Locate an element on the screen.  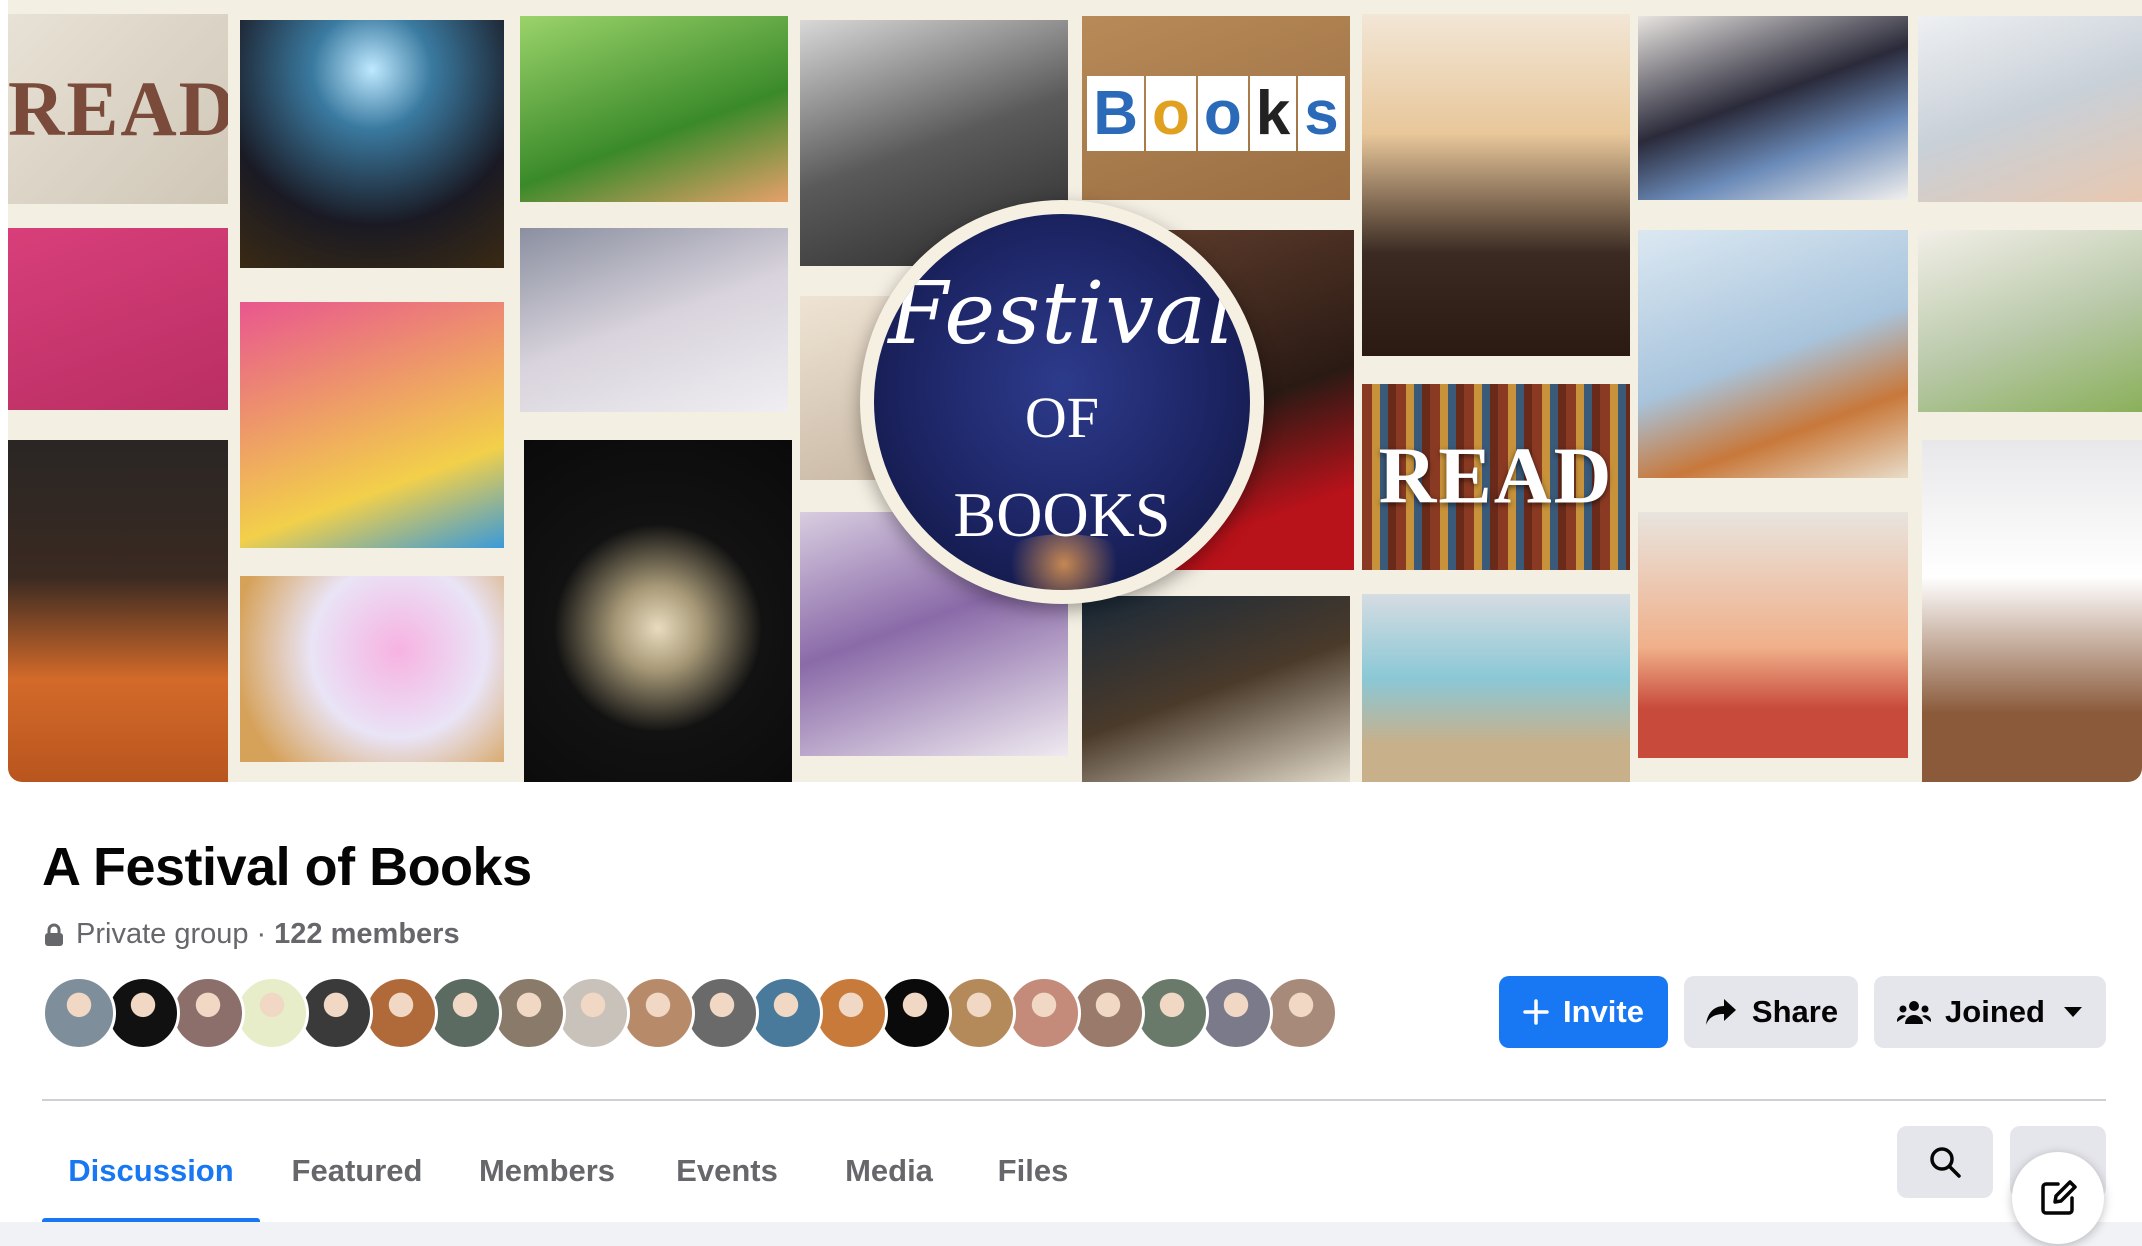
tab-featured: Featured is located at coordinates (357, 1171).